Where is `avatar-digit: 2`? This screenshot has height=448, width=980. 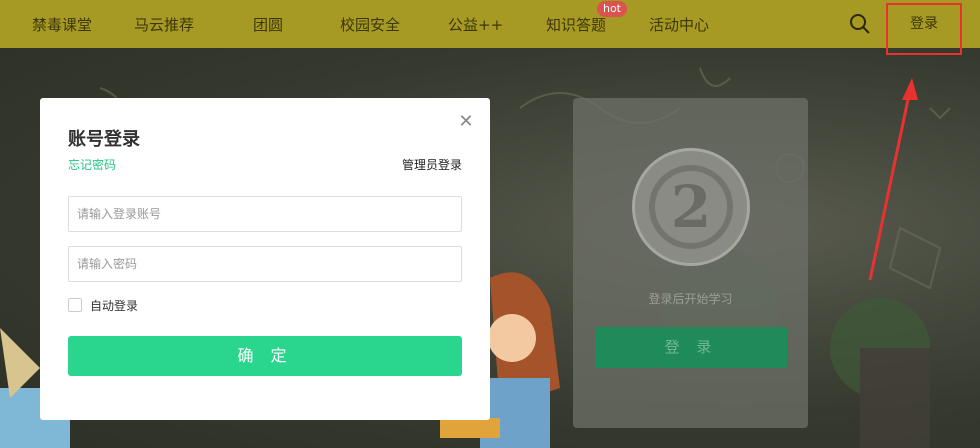
avatar-digit: 2 is located at coordinates (691, 207).